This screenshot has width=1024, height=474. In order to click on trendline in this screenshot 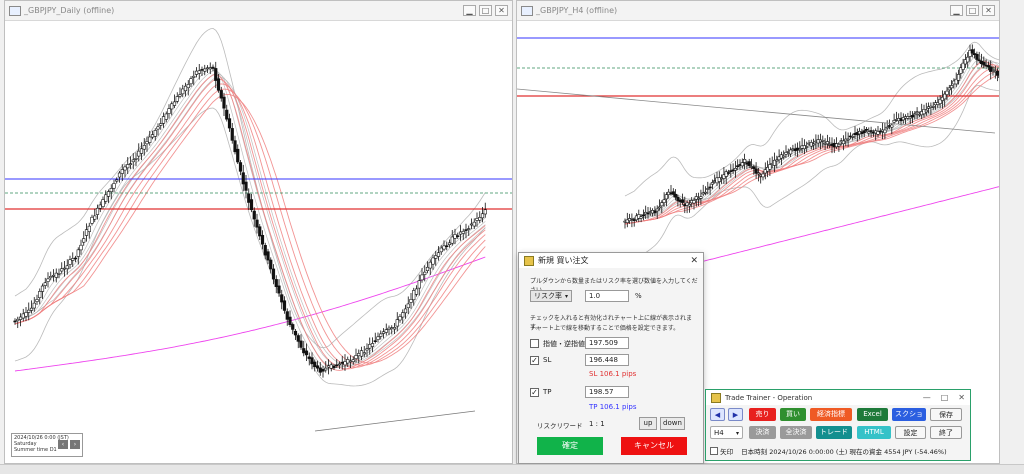, I will do `click(395, 421)`.